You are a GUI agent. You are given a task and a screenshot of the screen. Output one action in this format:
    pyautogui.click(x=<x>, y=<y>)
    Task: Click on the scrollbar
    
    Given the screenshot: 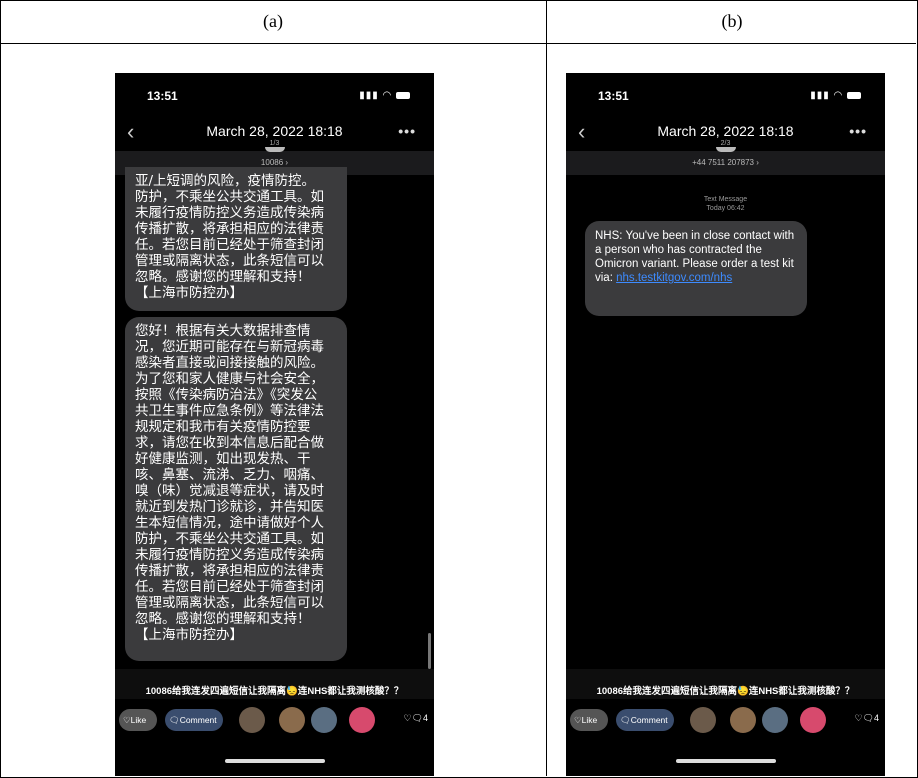 What is the action you would take?
    pyautogui.click(x=429, y=651)
    